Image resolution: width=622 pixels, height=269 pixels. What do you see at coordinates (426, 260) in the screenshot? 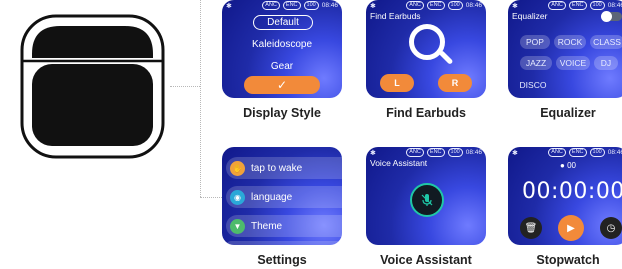
I see `caption-voice-assistant: Voice Assistant` at bounding box center [426, 260].